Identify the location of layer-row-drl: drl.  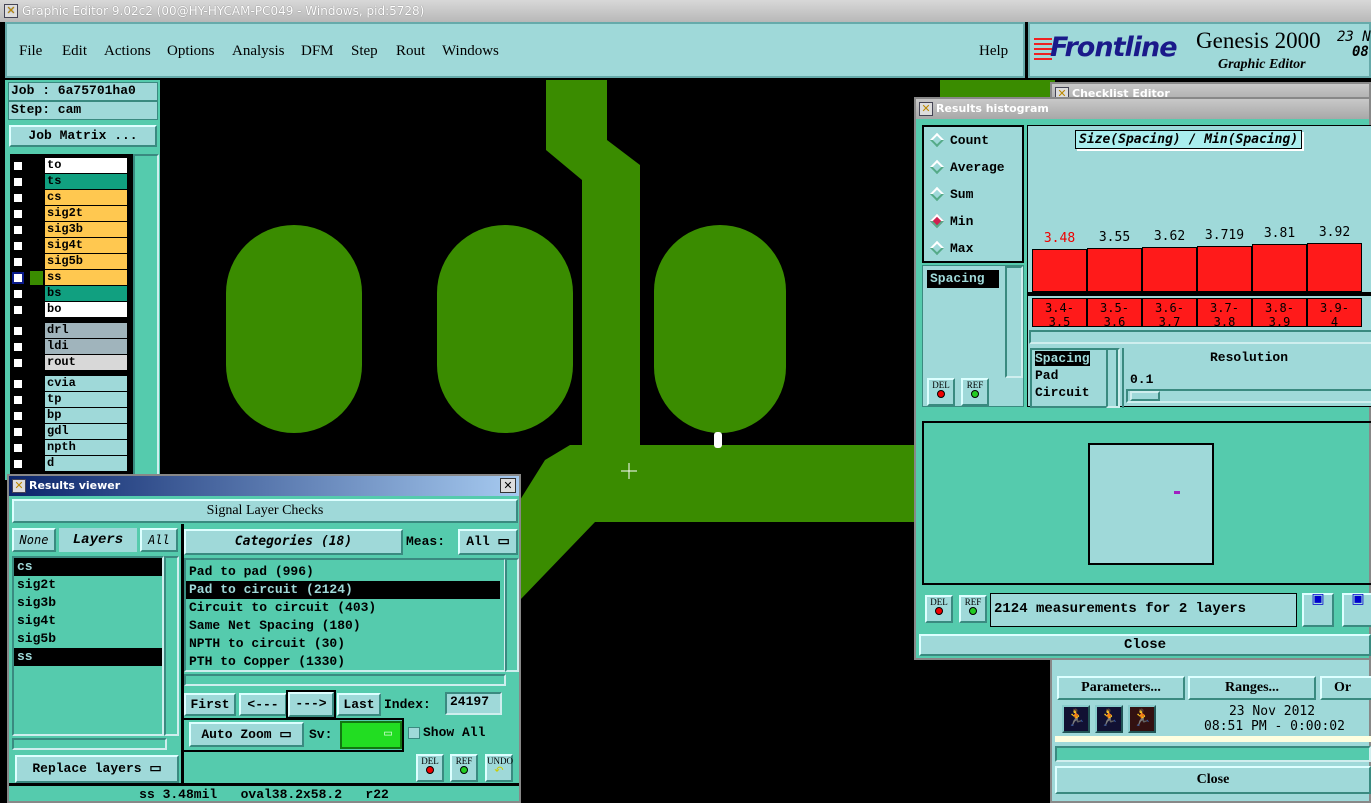
(69, 331).